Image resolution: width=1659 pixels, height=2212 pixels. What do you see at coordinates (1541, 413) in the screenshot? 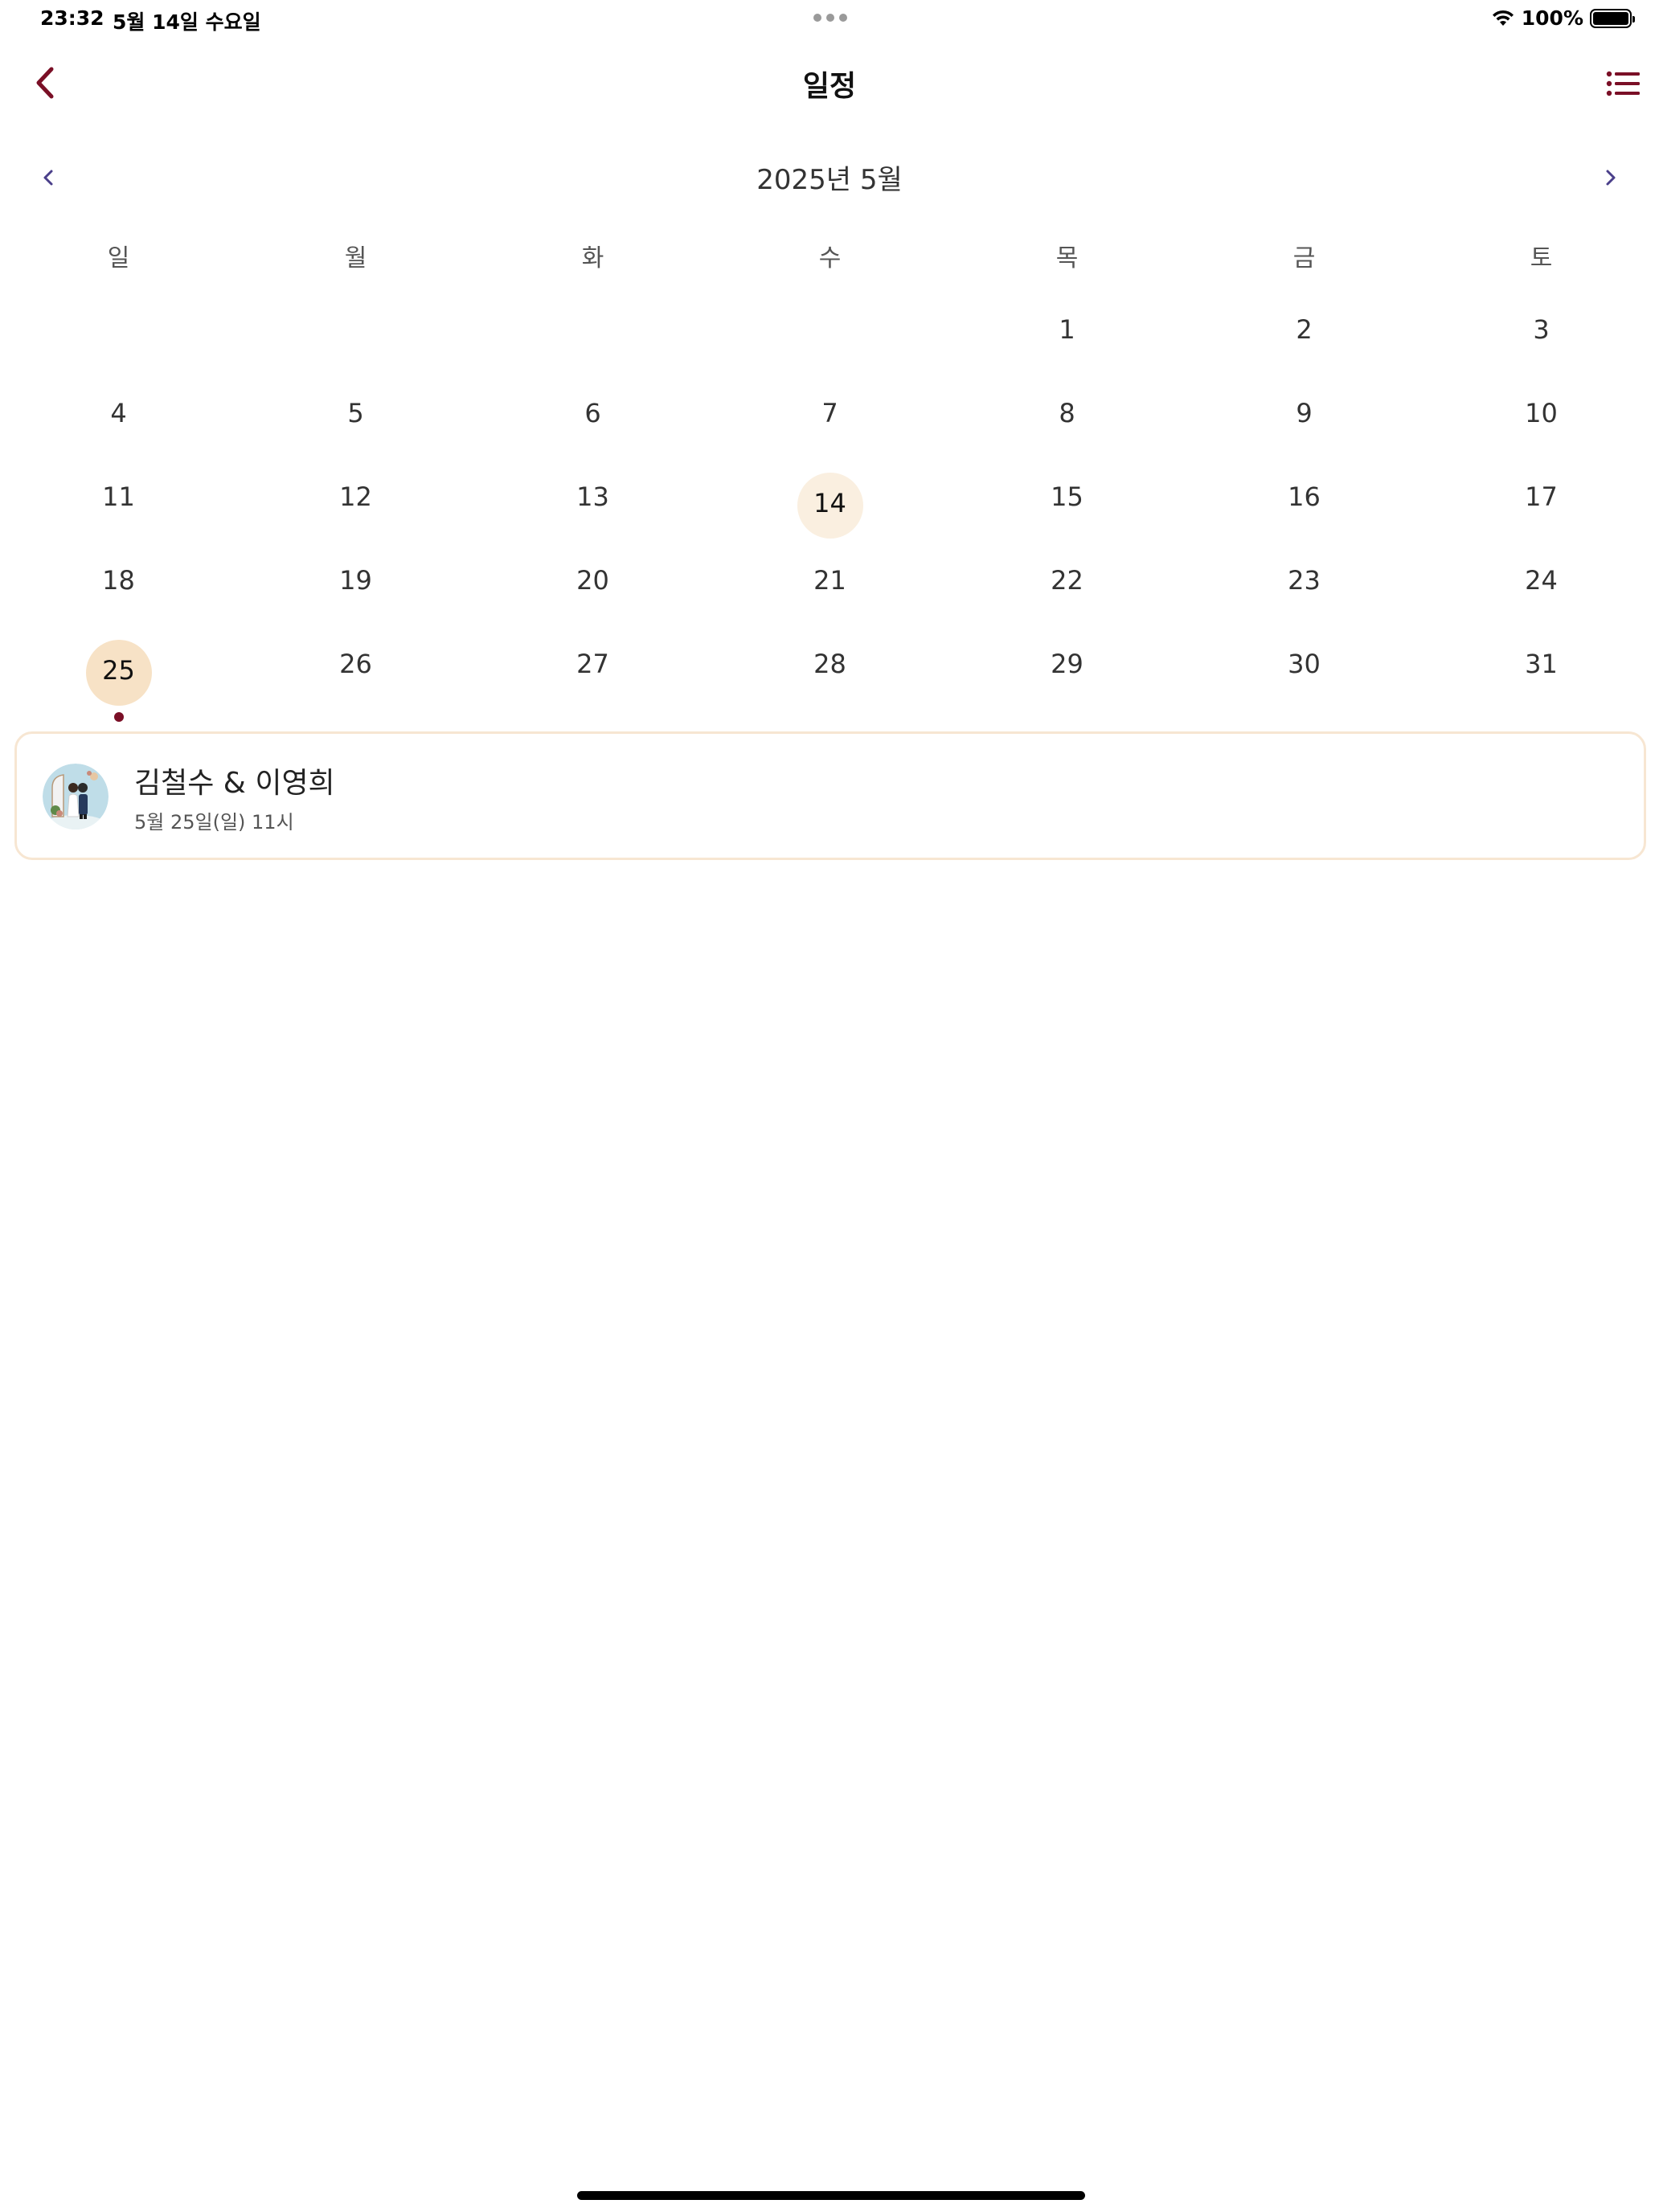
I see `day-number: 10` at bounding box center [1541, 413].